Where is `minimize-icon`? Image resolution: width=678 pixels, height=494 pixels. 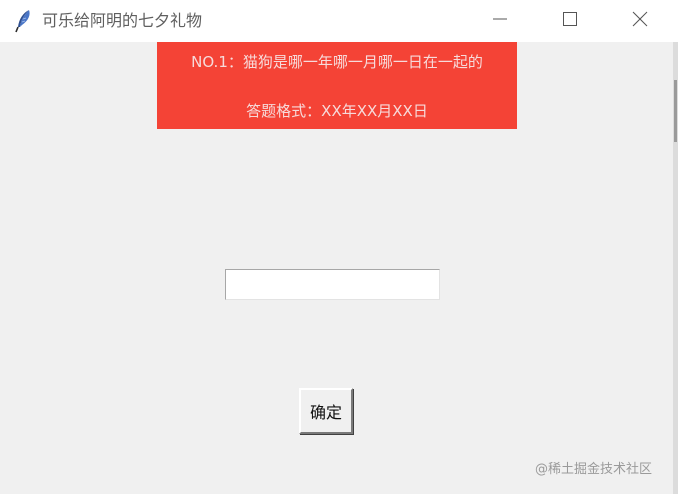
minimize-icon is located at coordinates (500, 21).